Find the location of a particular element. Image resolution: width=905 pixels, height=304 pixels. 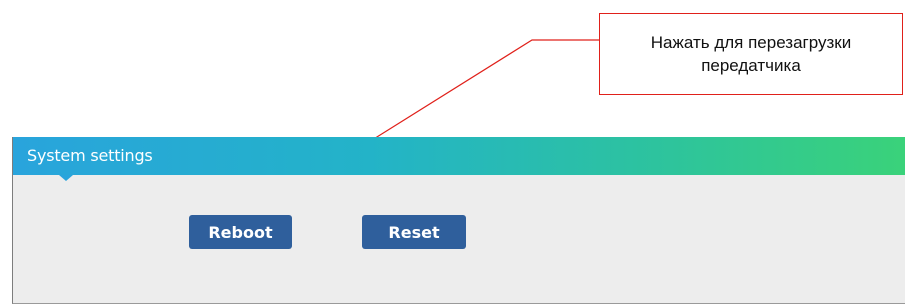

panel-title: System settings is located at coordinates (90, 155).